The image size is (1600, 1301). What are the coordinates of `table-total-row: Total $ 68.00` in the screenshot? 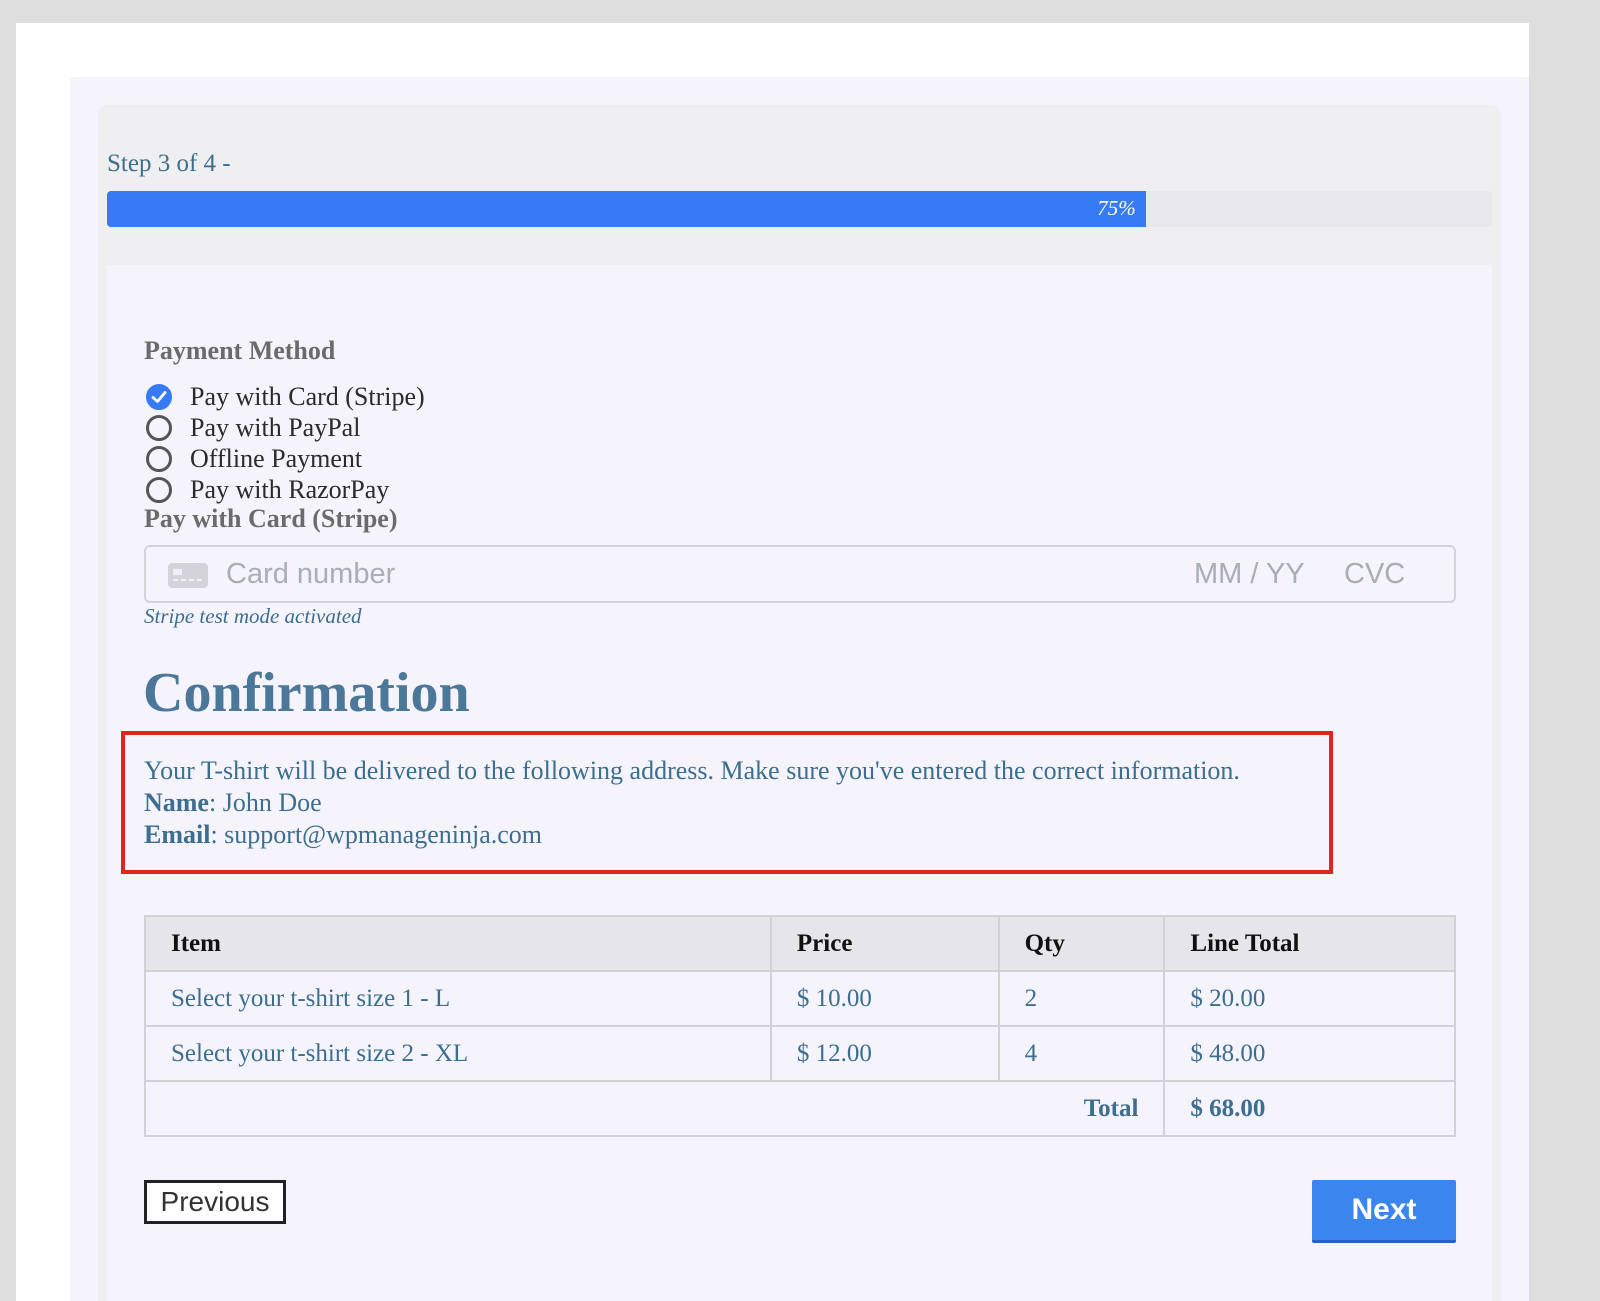 It's located at (799, 1108).